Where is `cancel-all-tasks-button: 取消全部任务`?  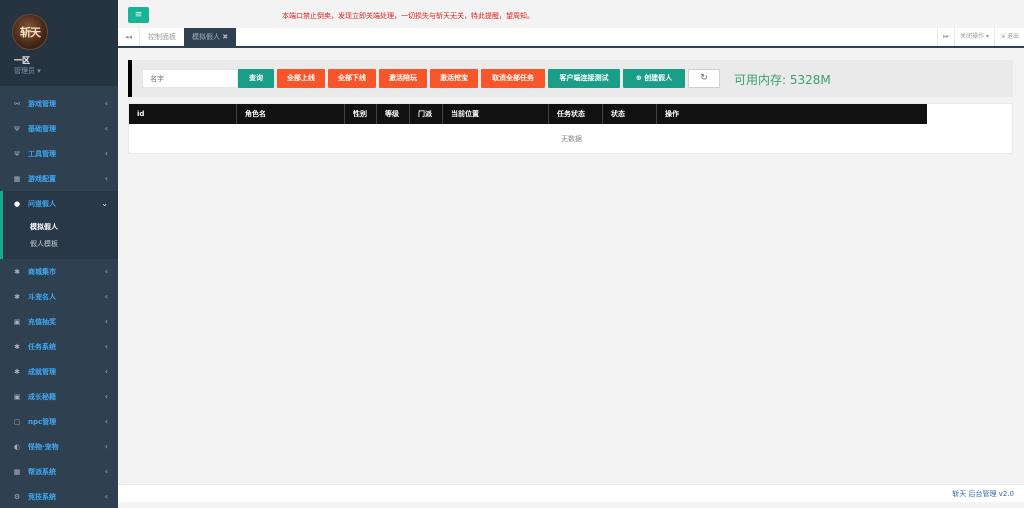 cancel-all-tasks-button: 取消全部任务 is located at coordinates (513, 78).